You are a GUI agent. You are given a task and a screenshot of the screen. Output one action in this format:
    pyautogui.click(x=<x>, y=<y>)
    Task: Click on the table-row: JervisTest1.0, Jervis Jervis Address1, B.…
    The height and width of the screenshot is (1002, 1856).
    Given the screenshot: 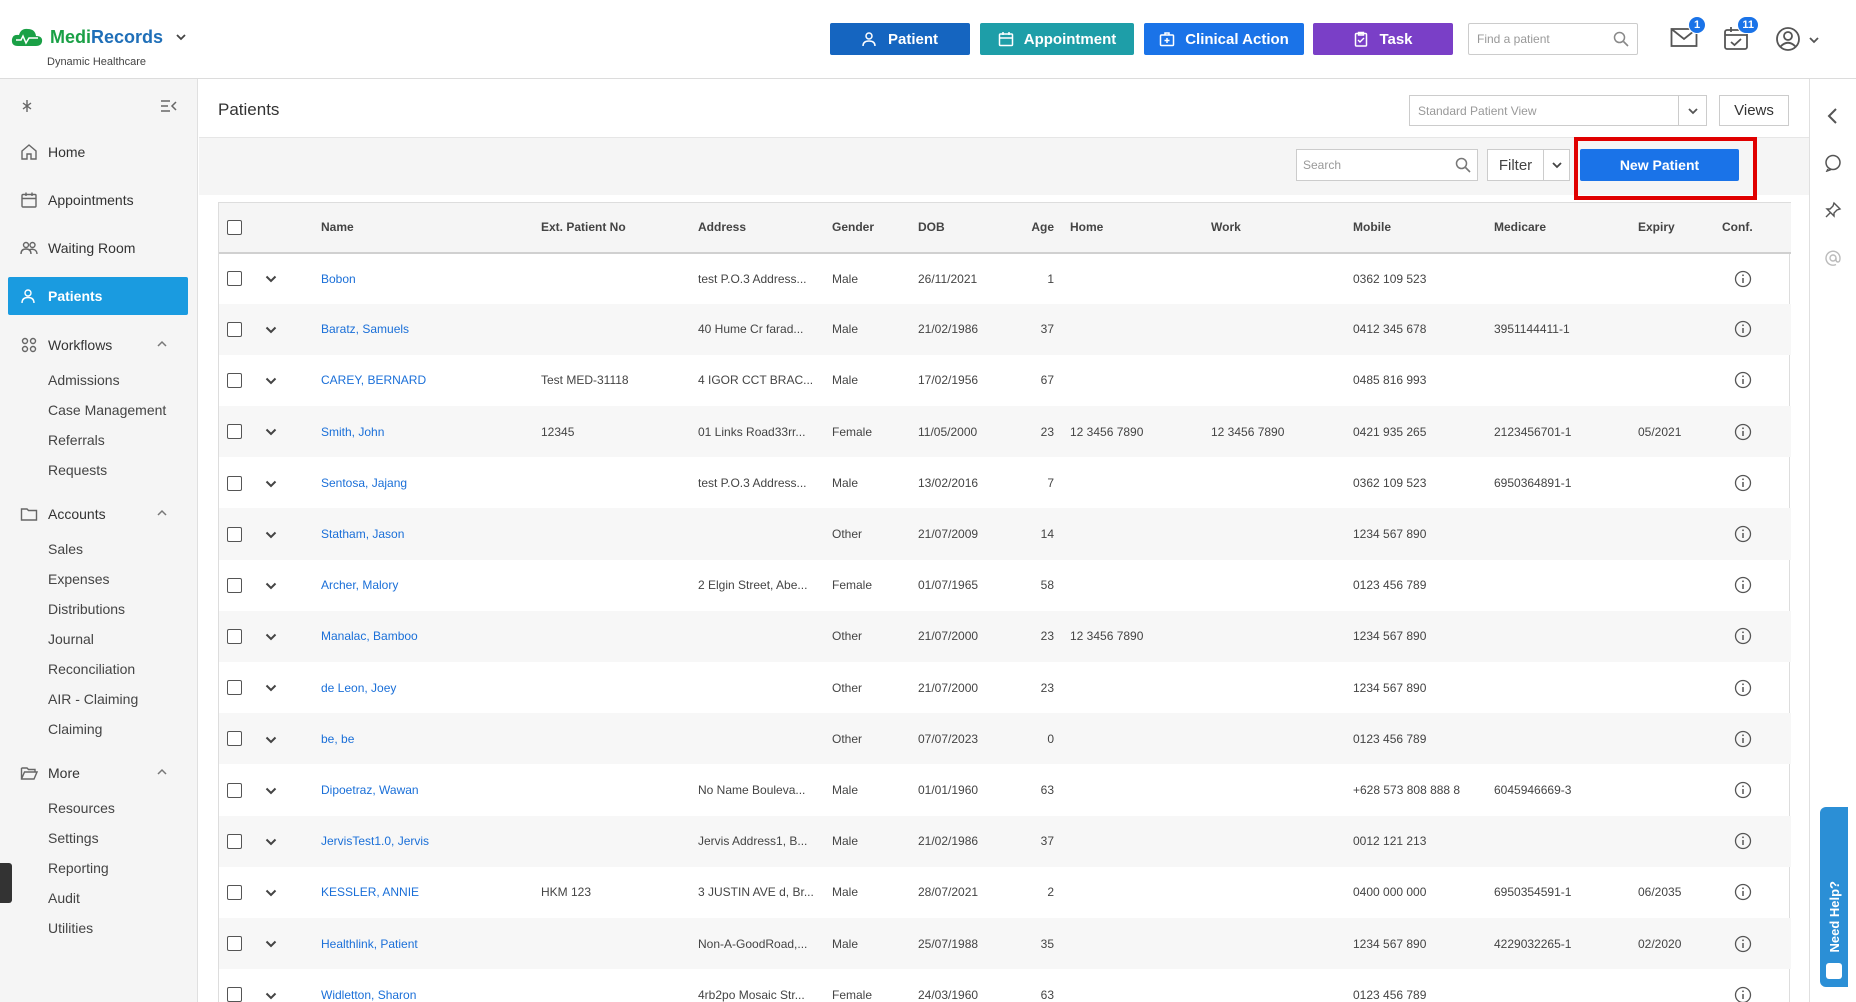 What is the action you would take?
    pyautogui.click(x=1005, y=841)
    